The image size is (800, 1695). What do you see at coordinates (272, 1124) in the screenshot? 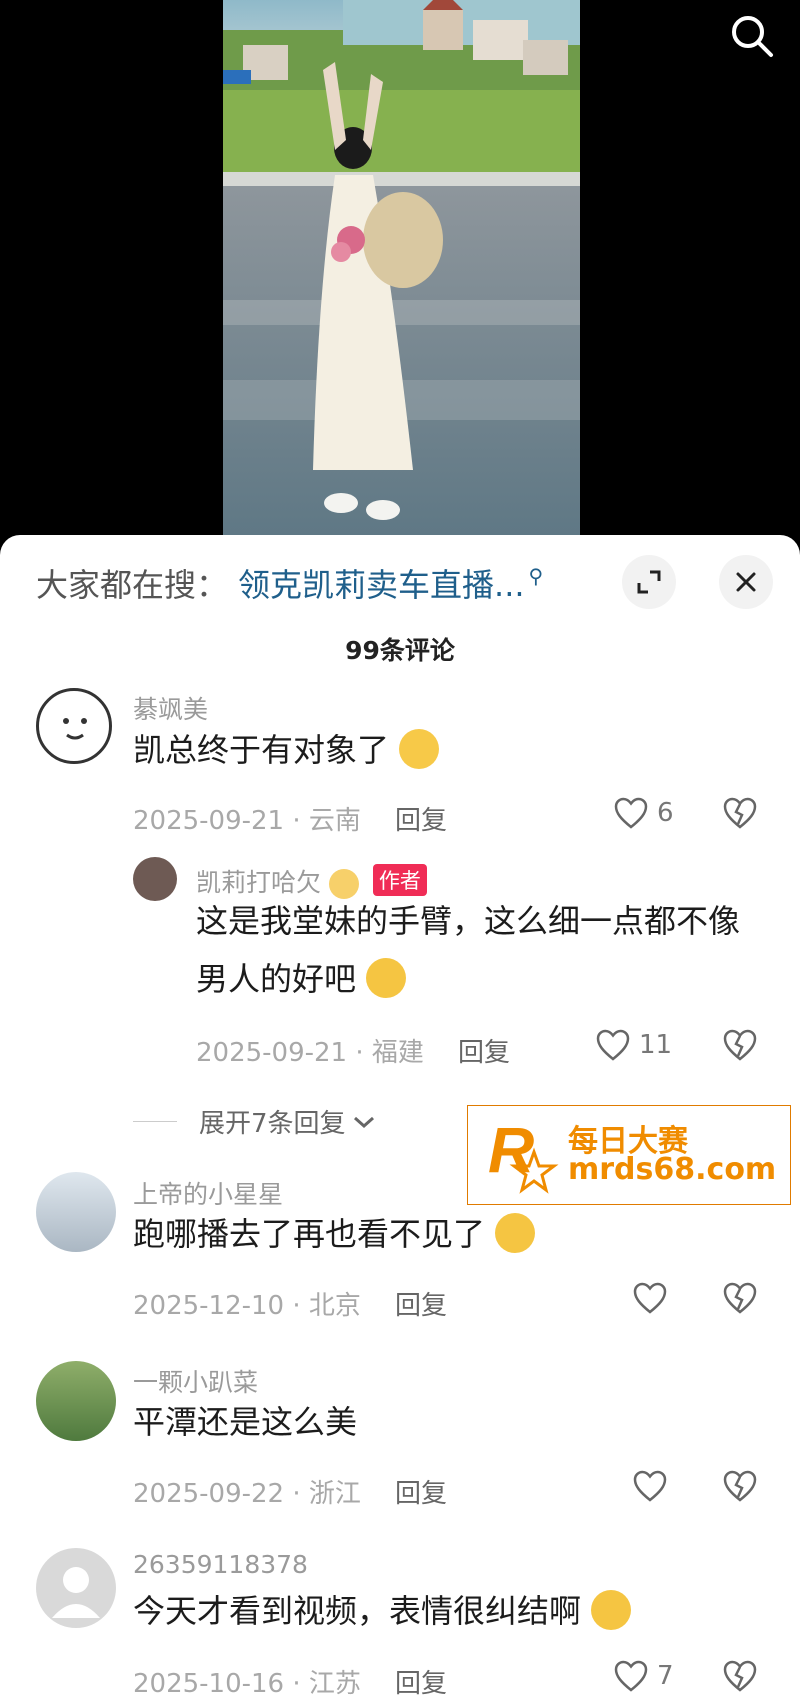
I see `expand-replies-label: 展开7条回复` at bounding box center [272, 1124].